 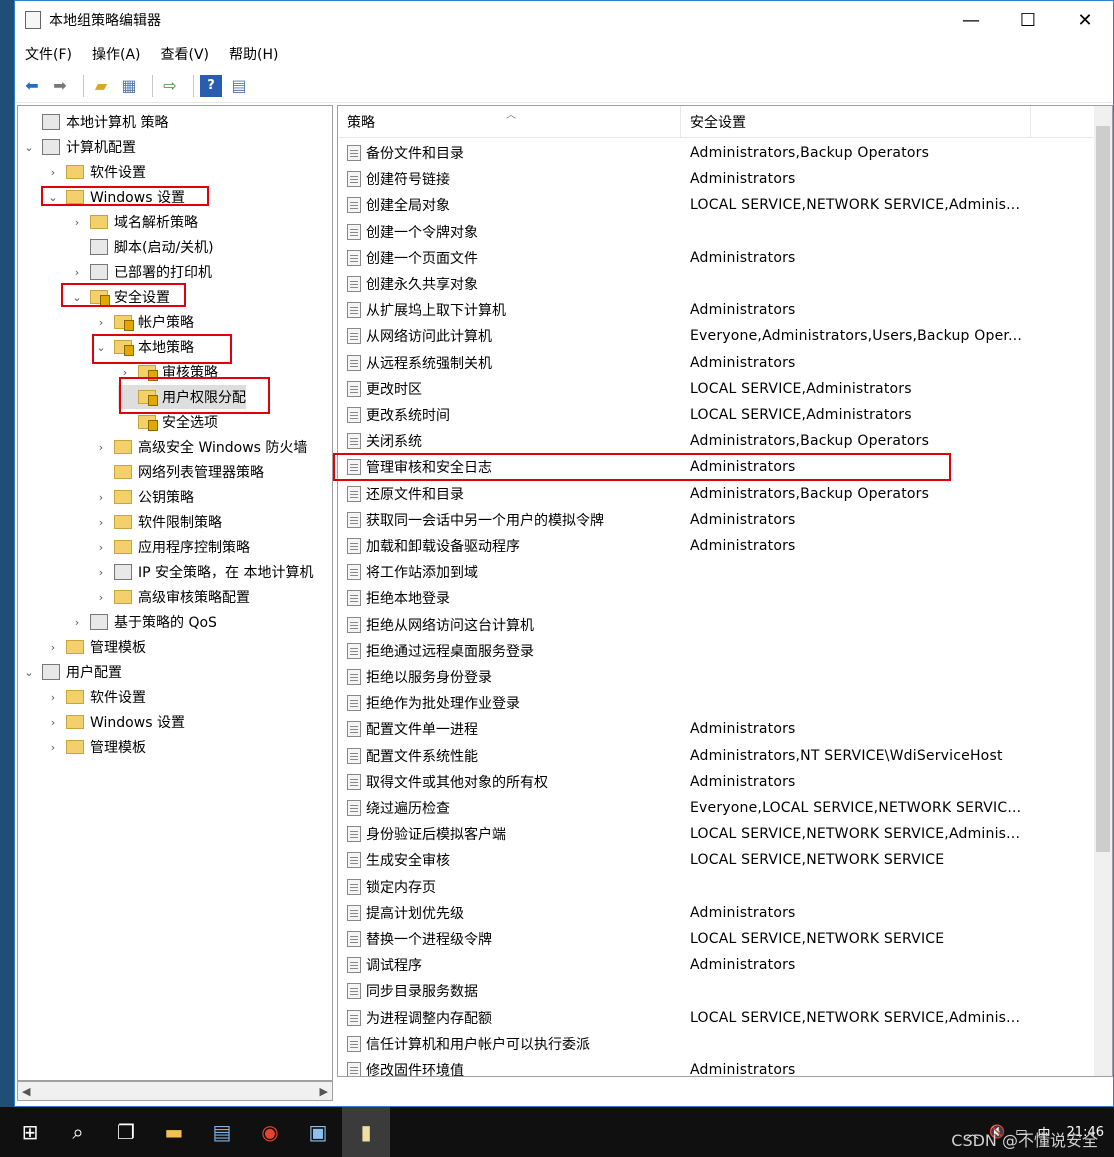 What do you see at coordinates (718, 1044) in the screenshot?
I see `table-row: 信任计算机和用户帐户可以执行委派` at bounding box center [718, 1044].